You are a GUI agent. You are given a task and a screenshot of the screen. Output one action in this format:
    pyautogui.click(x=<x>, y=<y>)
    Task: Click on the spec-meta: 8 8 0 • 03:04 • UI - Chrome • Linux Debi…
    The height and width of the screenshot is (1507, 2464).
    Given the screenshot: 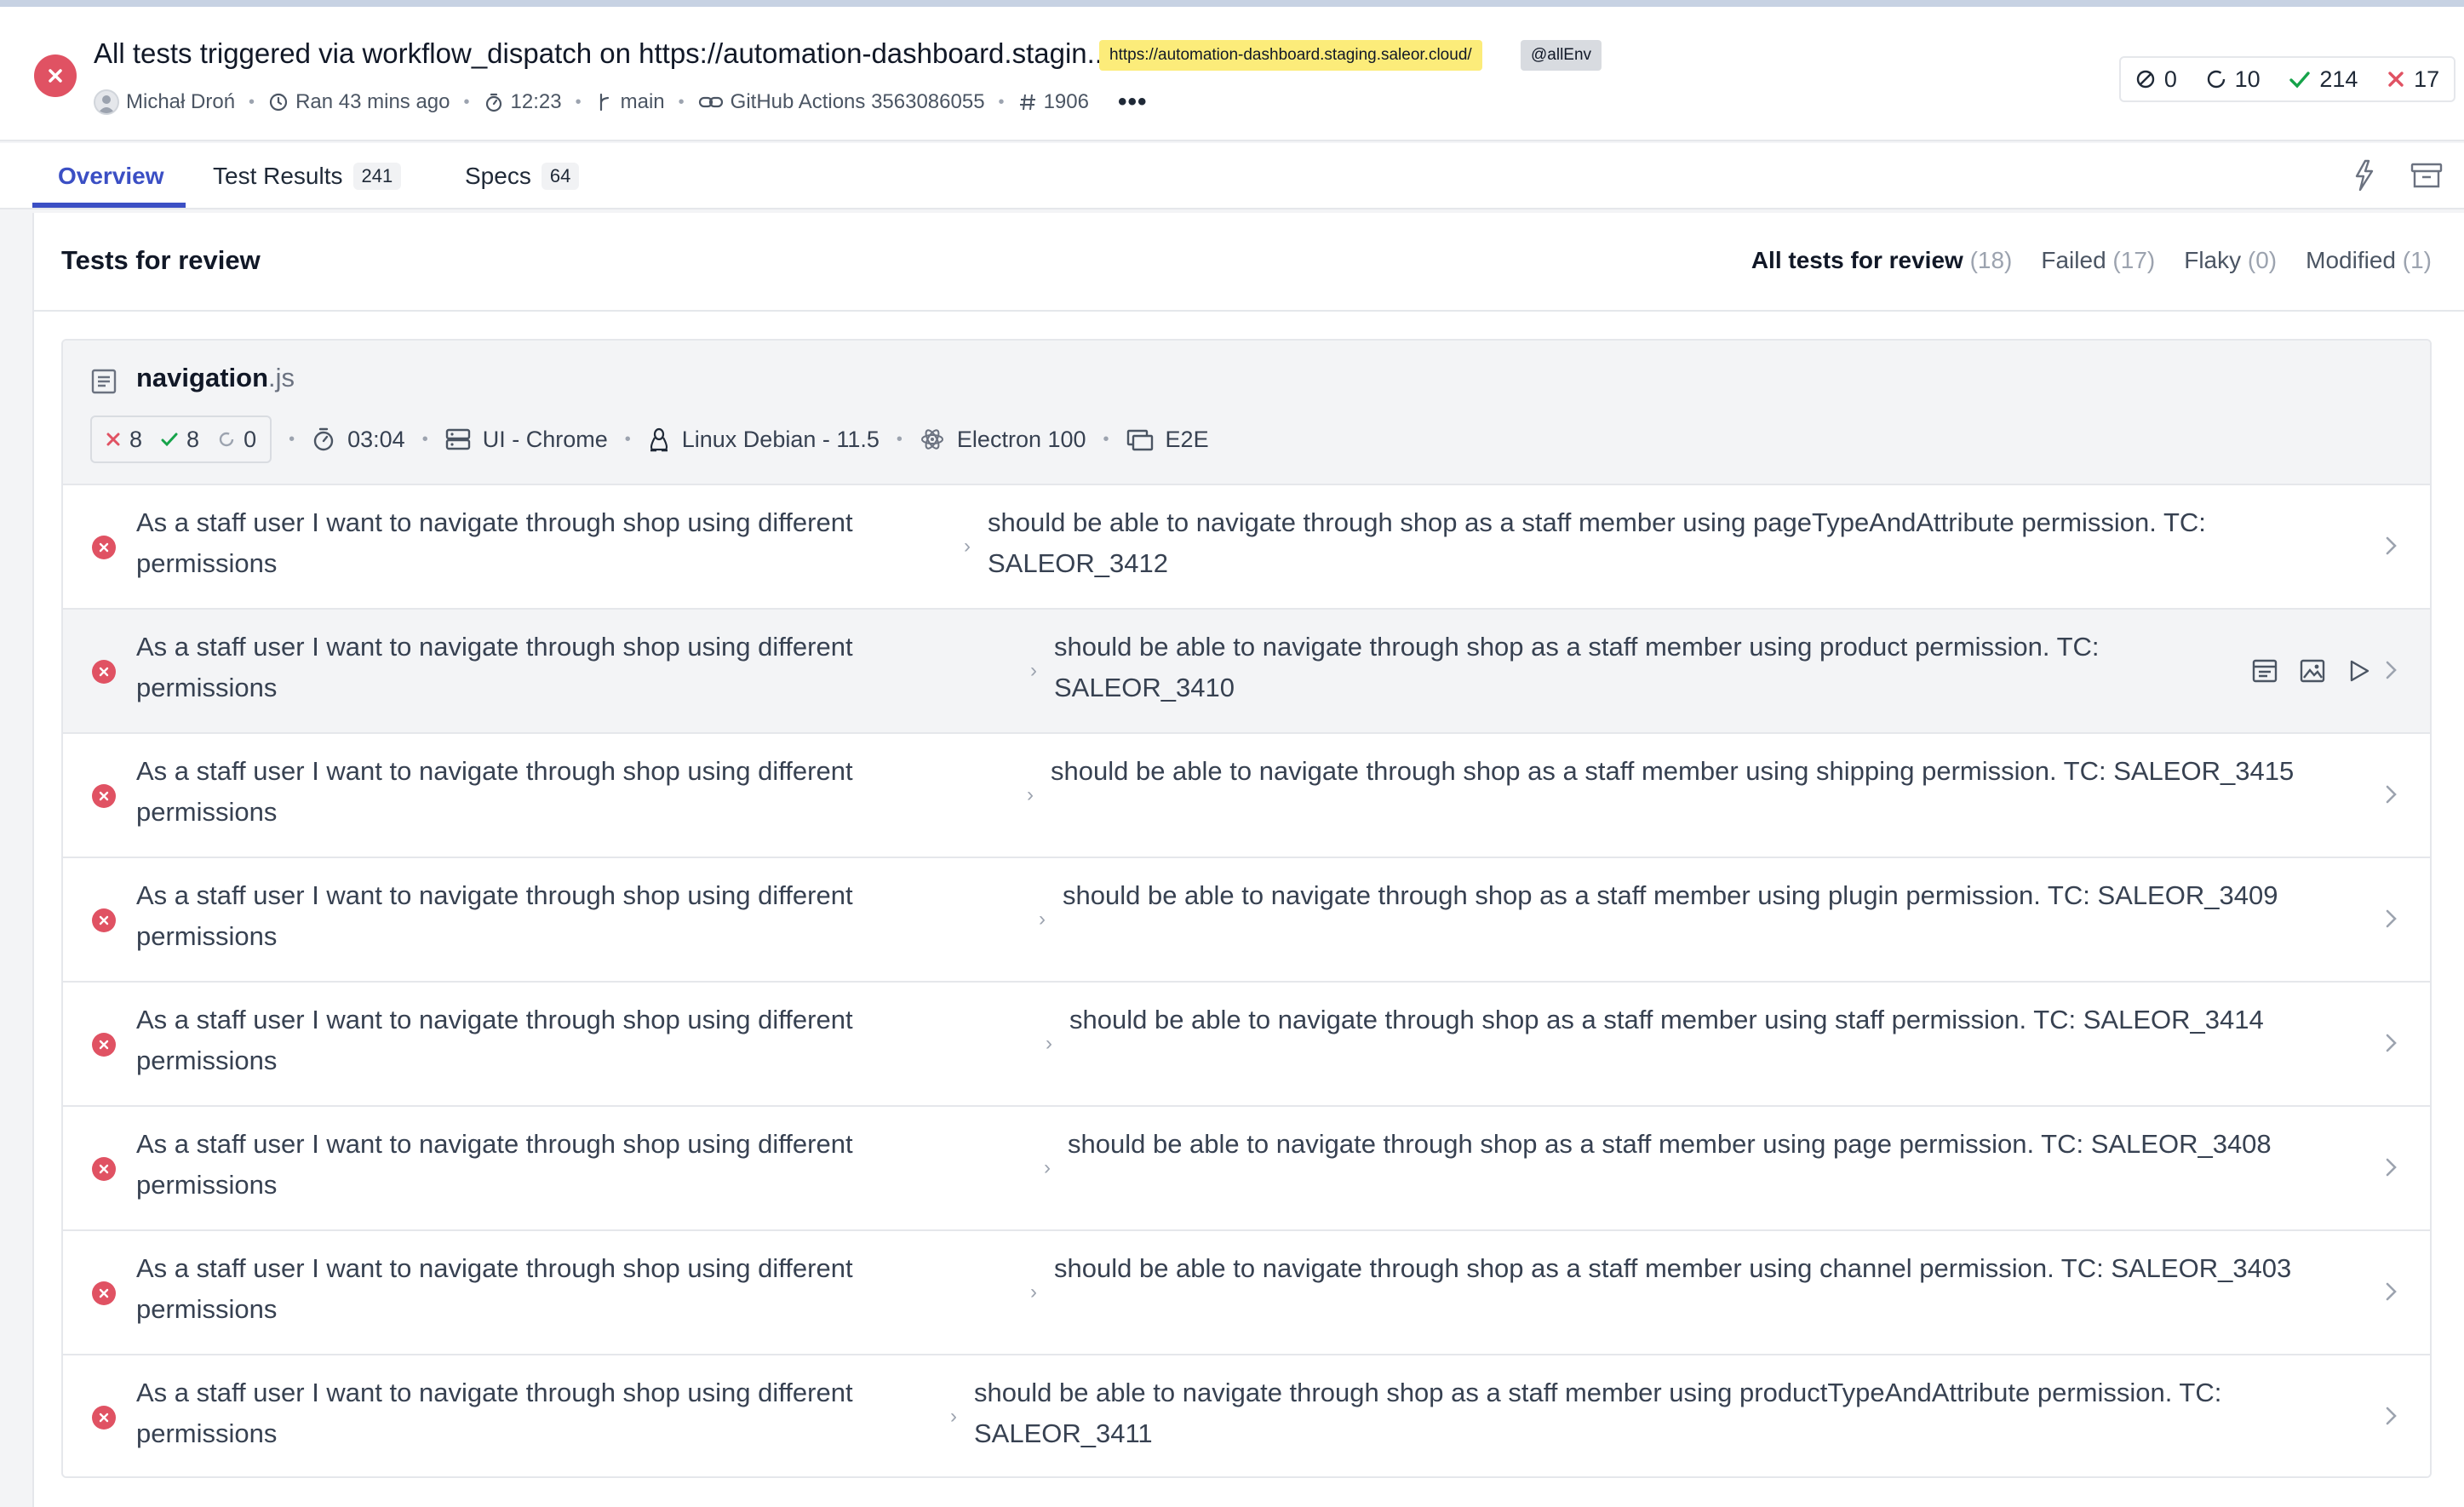 What is the action you would take?
    pyautogui.click(x=650, y=439)
    